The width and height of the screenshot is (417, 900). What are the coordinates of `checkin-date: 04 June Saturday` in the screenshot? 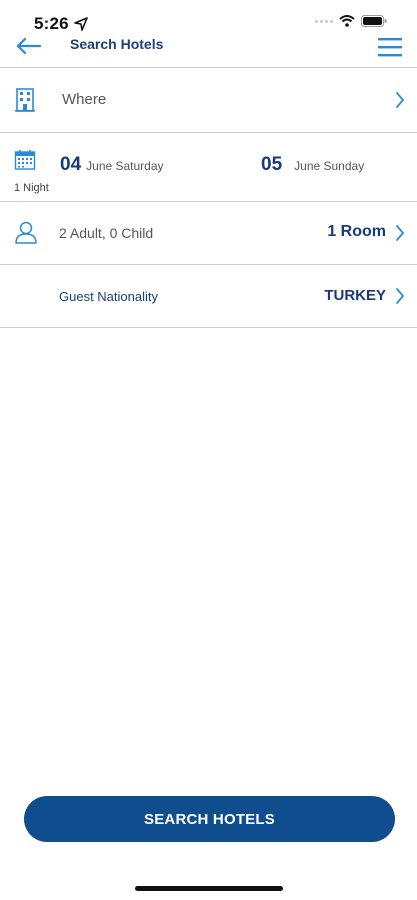 It's located at (112, 165).